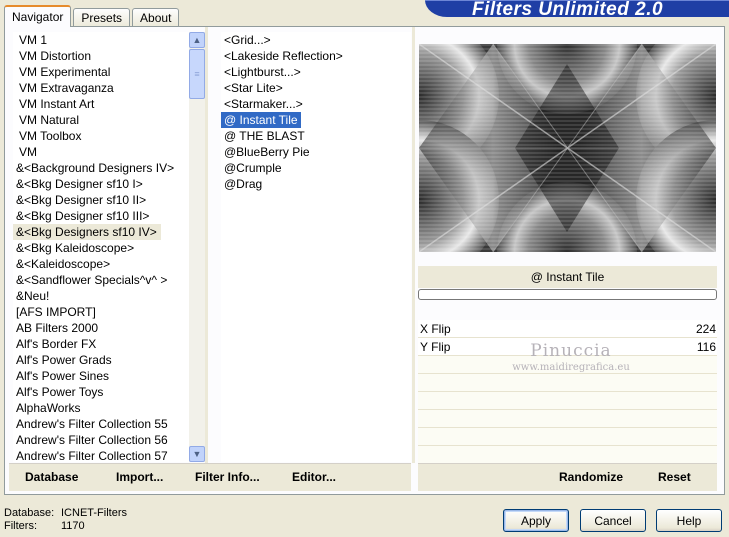  What do you see at coordinates (20, 526) in the screenshot?
I see `filters-label: Filters:` at bounding box center [20, 526].